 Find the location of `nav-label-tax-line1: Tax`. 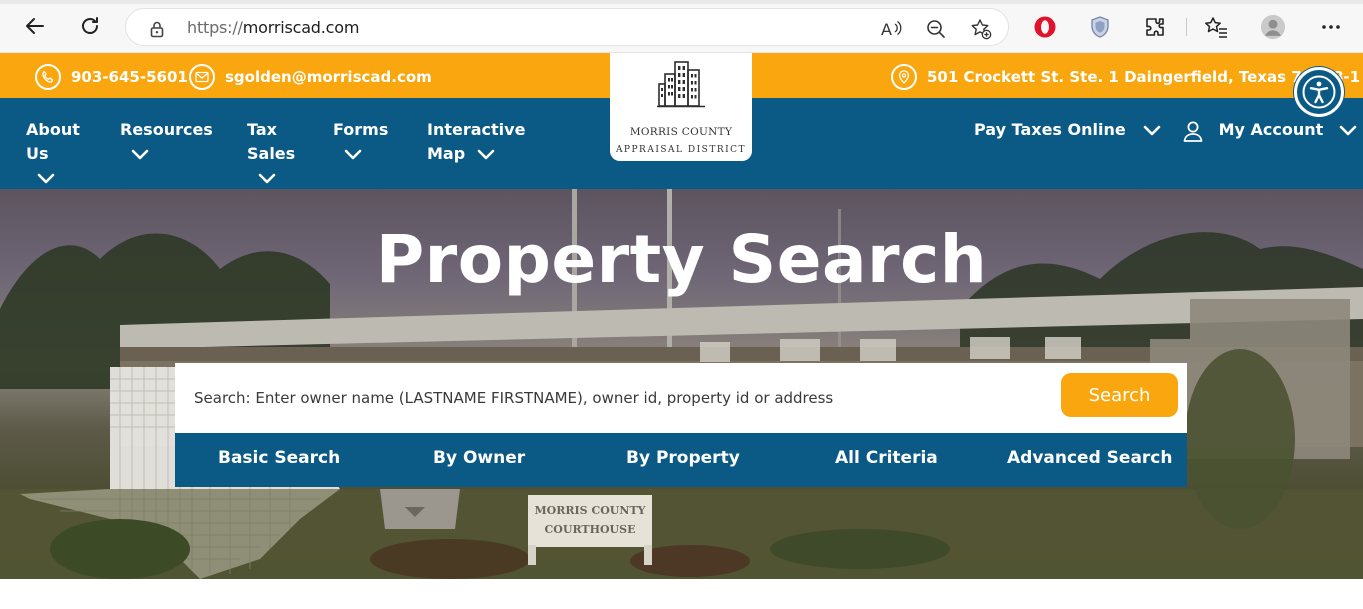

nav-label-tax-line1: Tax is located at coordinates (262, 129).